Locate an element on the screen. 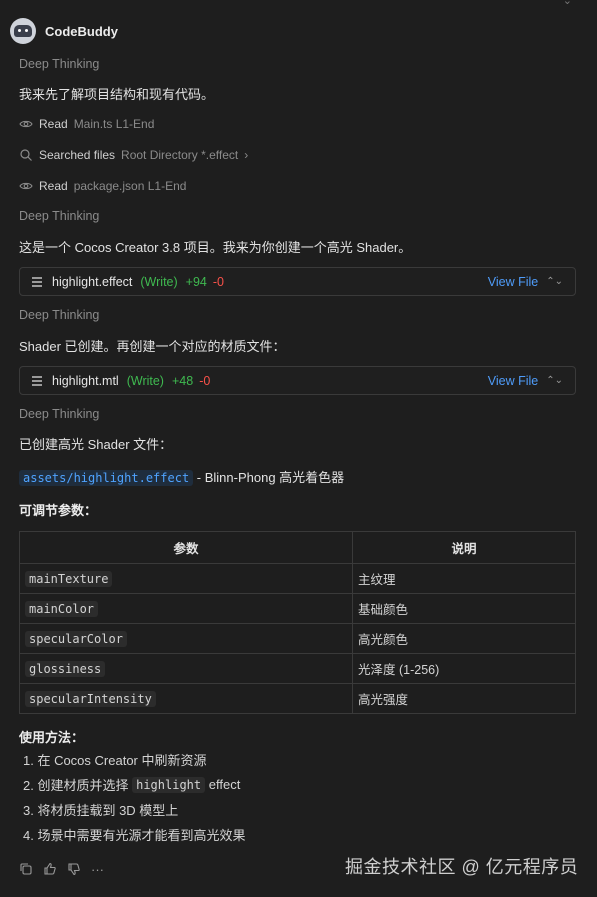 The width and height of the screenshot is (597, 897). file-name: highlight.mtl is located at coordinates (85, 380).